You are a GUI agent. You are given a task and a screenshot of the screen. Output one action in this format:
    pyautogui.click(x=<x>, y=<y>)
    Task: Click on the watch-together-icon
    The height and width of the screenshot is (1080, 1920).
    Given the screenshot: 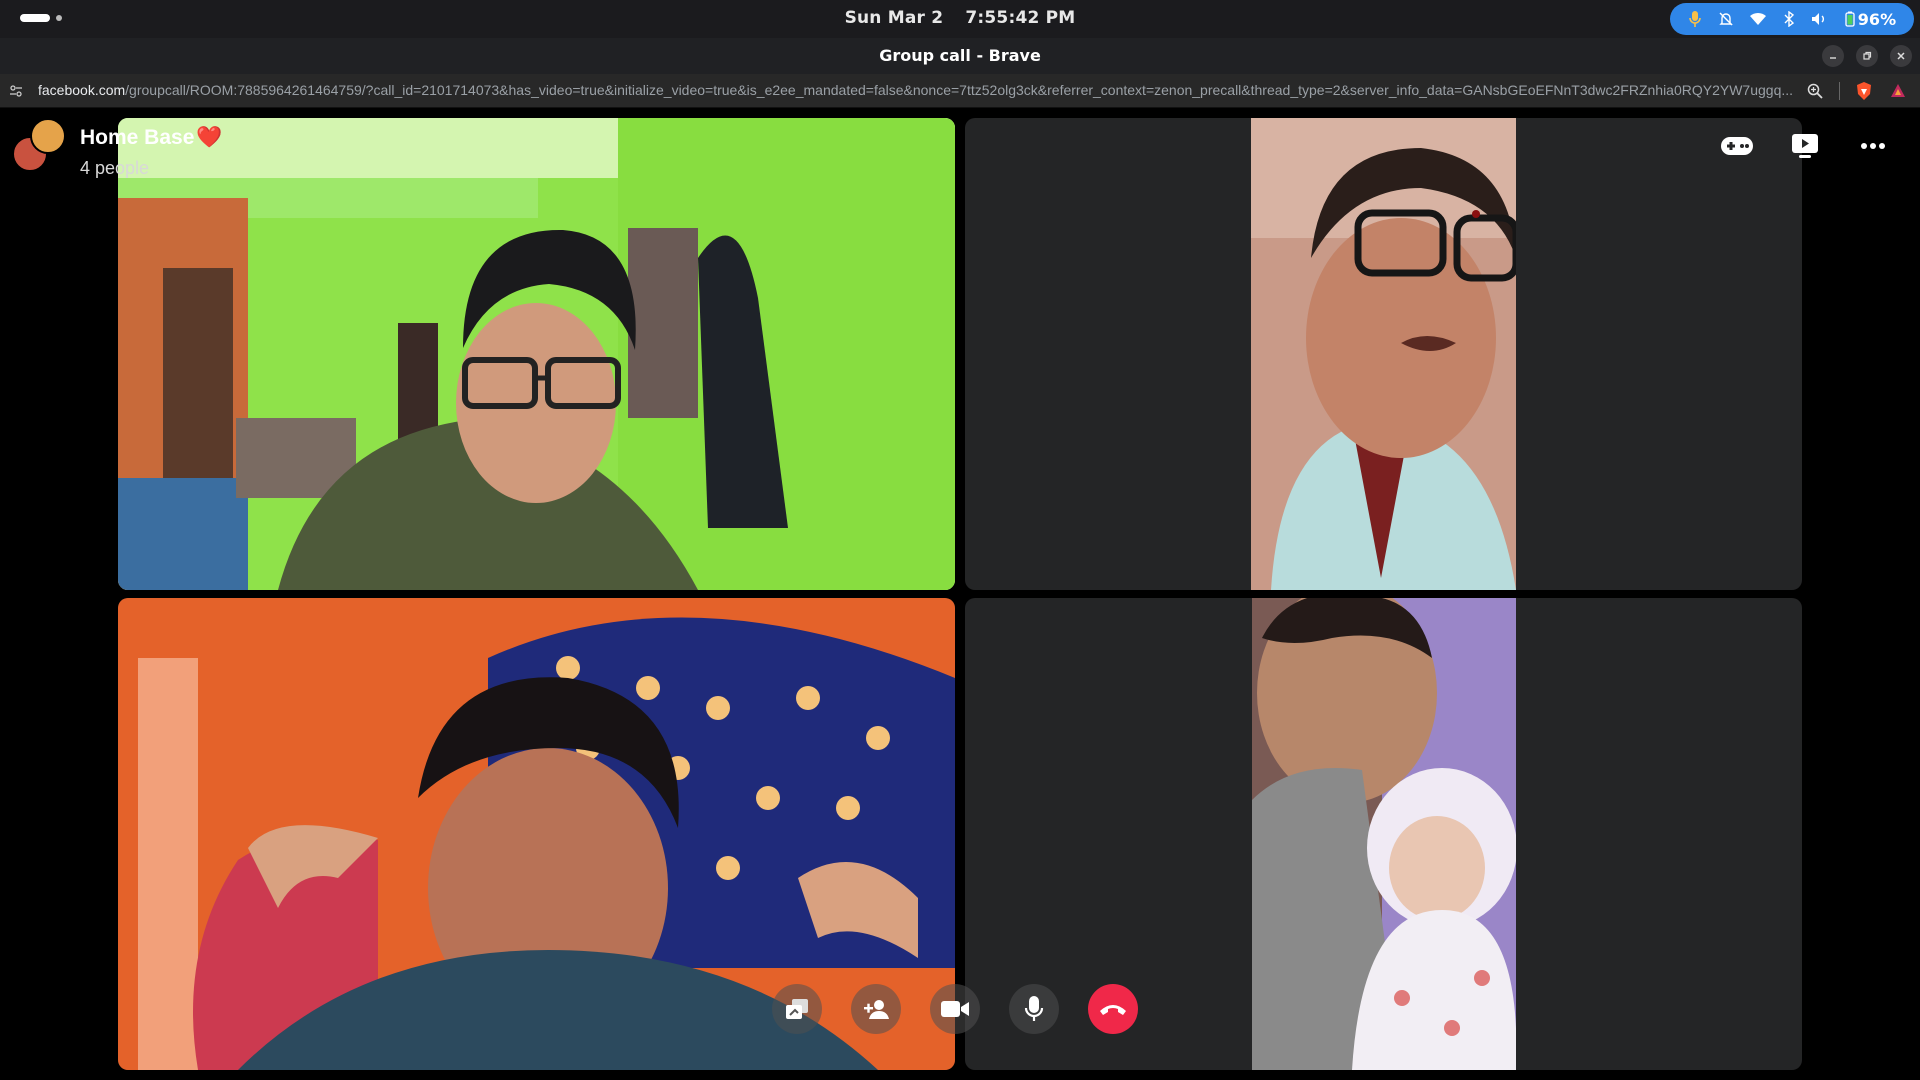 What is the action you would take?
    pyautogui.click(x=1805, y=146)
    